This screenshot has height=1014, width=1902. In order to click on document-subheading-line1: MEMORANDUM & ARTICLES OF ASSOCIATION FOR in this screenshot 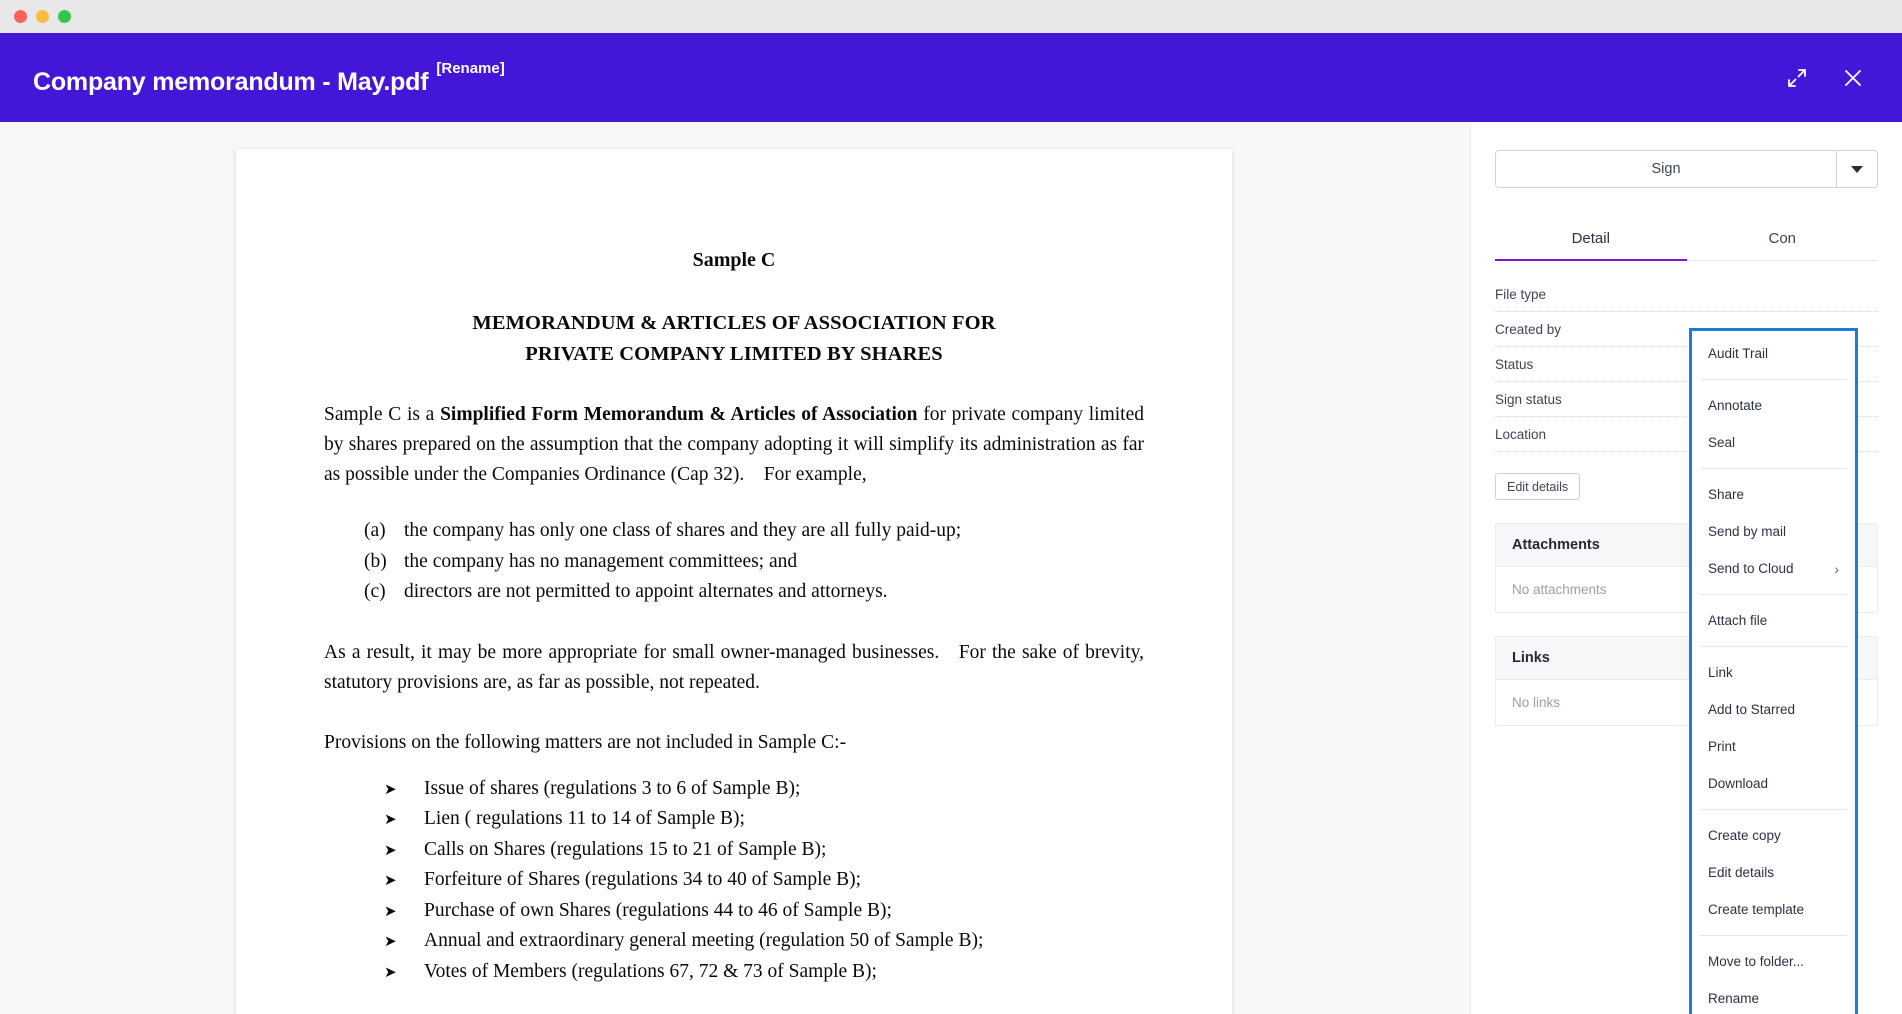, I will do `click(734, 323)`.